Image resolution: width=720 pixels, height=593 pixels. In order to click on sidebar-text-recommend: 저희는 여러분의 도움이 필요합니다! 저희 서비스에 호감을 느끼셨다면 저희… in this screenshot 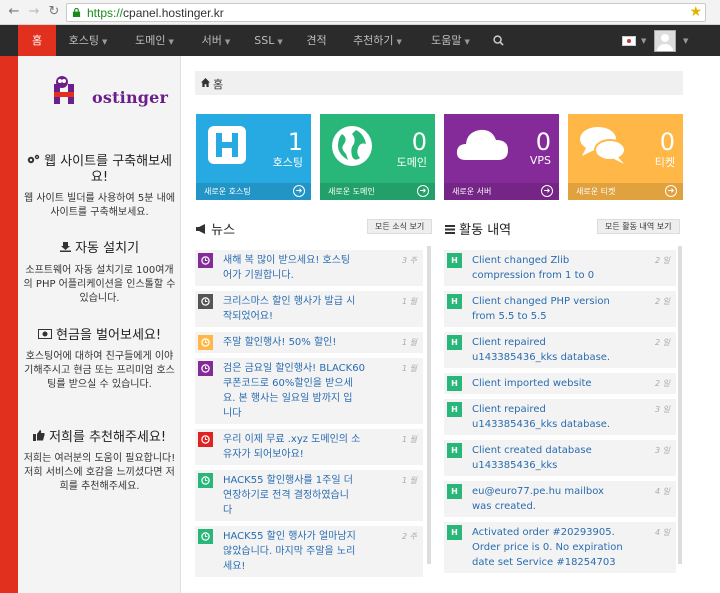, I will do `click(99, 472)`.